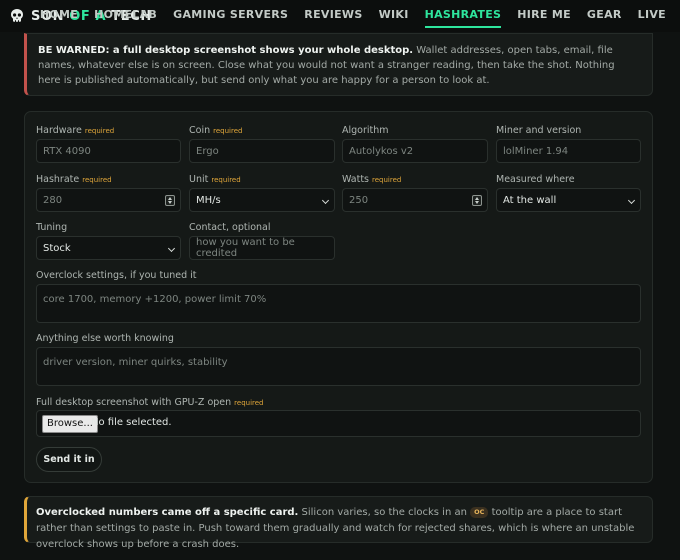 The height and width of the screenshot is (560, 680). I want to click on coin-label: Coin required, so click(216, 130).